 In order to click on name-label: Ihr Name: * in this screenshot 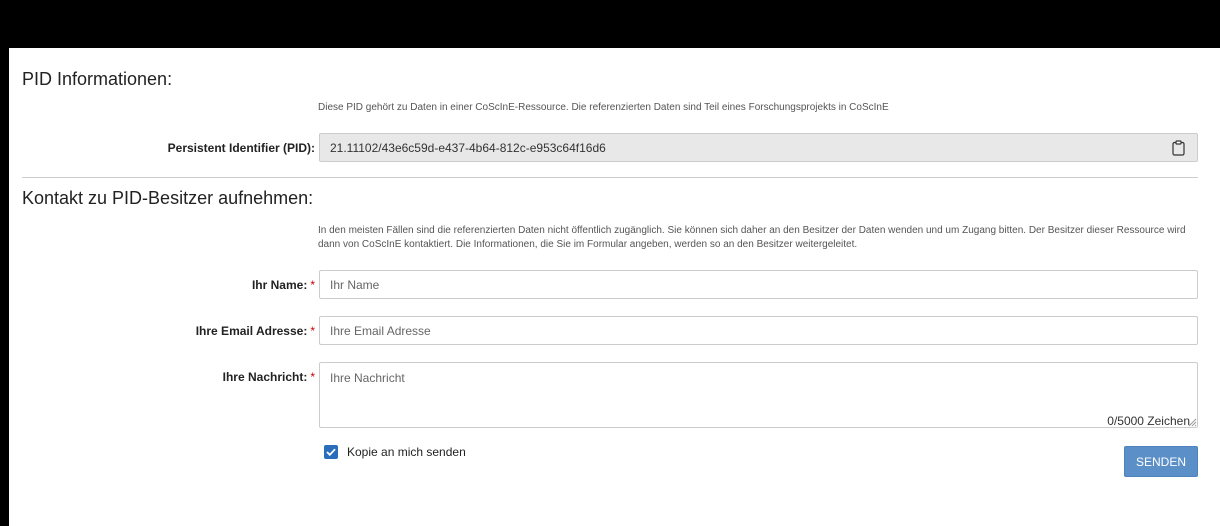, I will do `click(283, 285)`.